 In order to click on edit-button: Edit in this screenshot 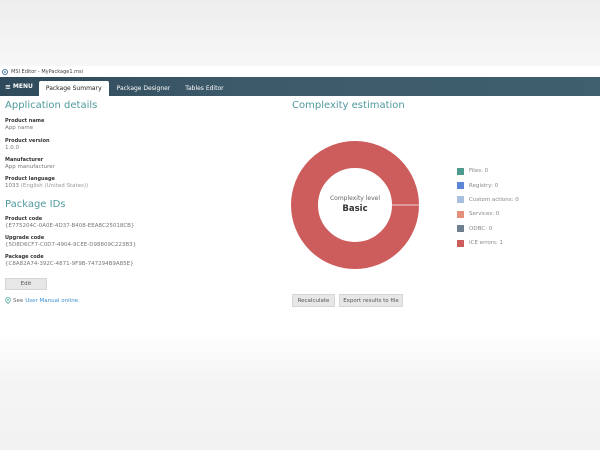, I will do `click(26, 284)`.